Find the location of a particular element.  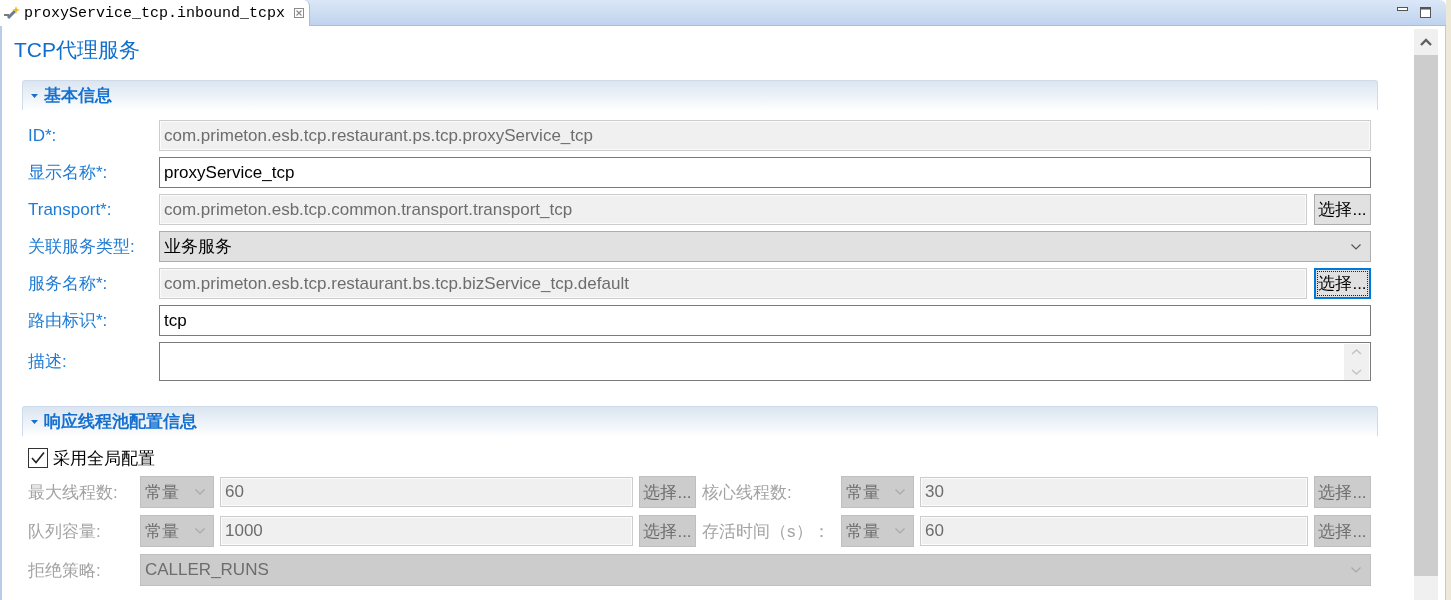

minimize-icon is located at coordinates (1402, 9).